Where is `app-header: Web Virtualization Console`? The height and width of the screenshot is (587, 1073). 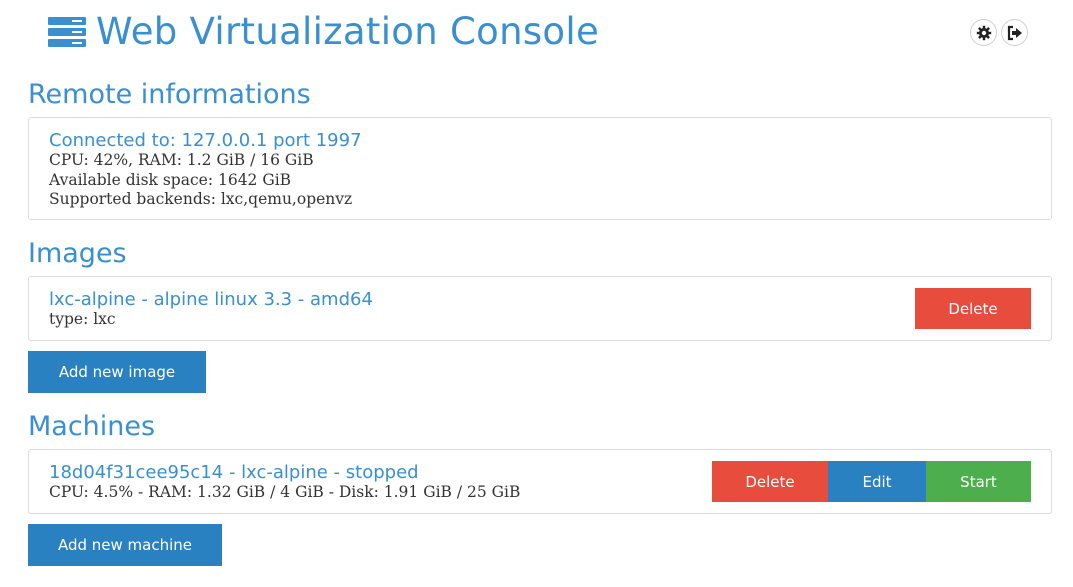 app-header: Web Virtualization Console is located at coordinates (323, 32).